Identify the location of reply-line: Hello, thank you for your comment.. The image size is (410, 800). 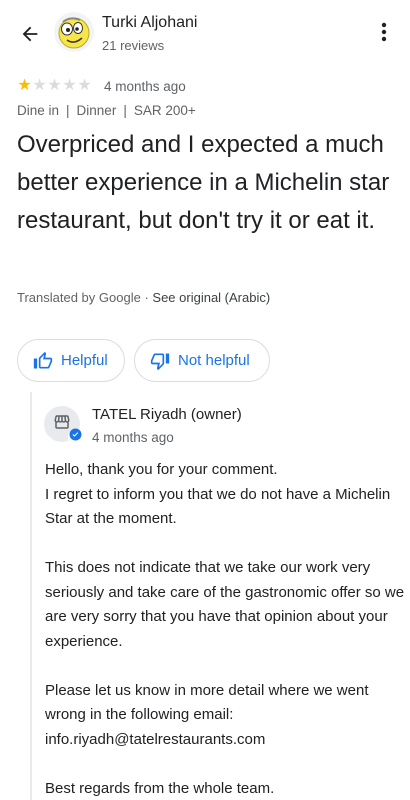
(161, 469).